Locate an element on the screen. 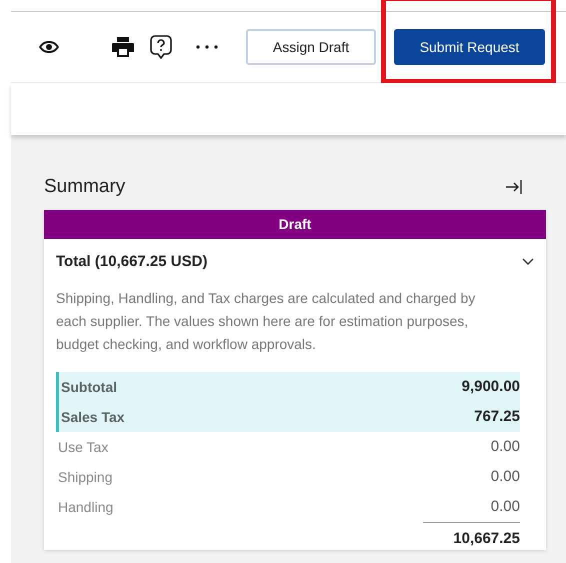 The image size is (566, 563). row-value: 767.25 is located at coordinates (497, 416).